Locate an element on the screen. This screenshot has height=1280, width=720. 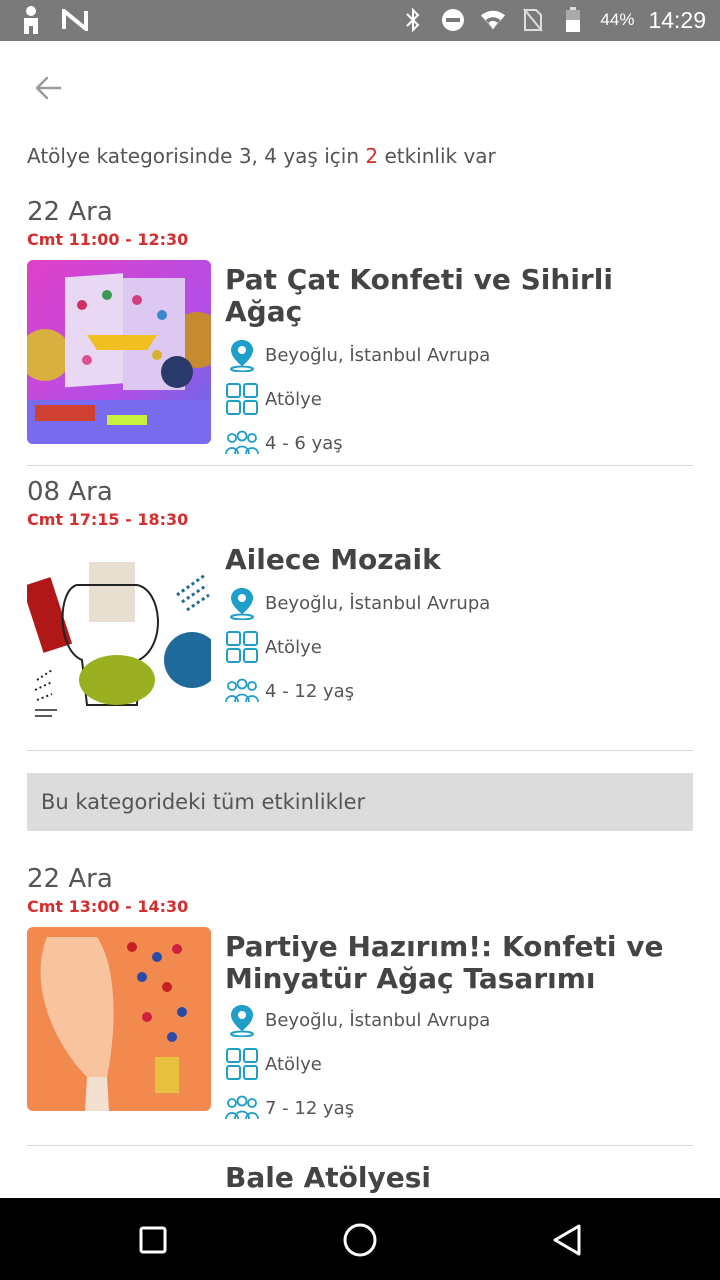
n-logo-icon is located at coordinates (75, 20).